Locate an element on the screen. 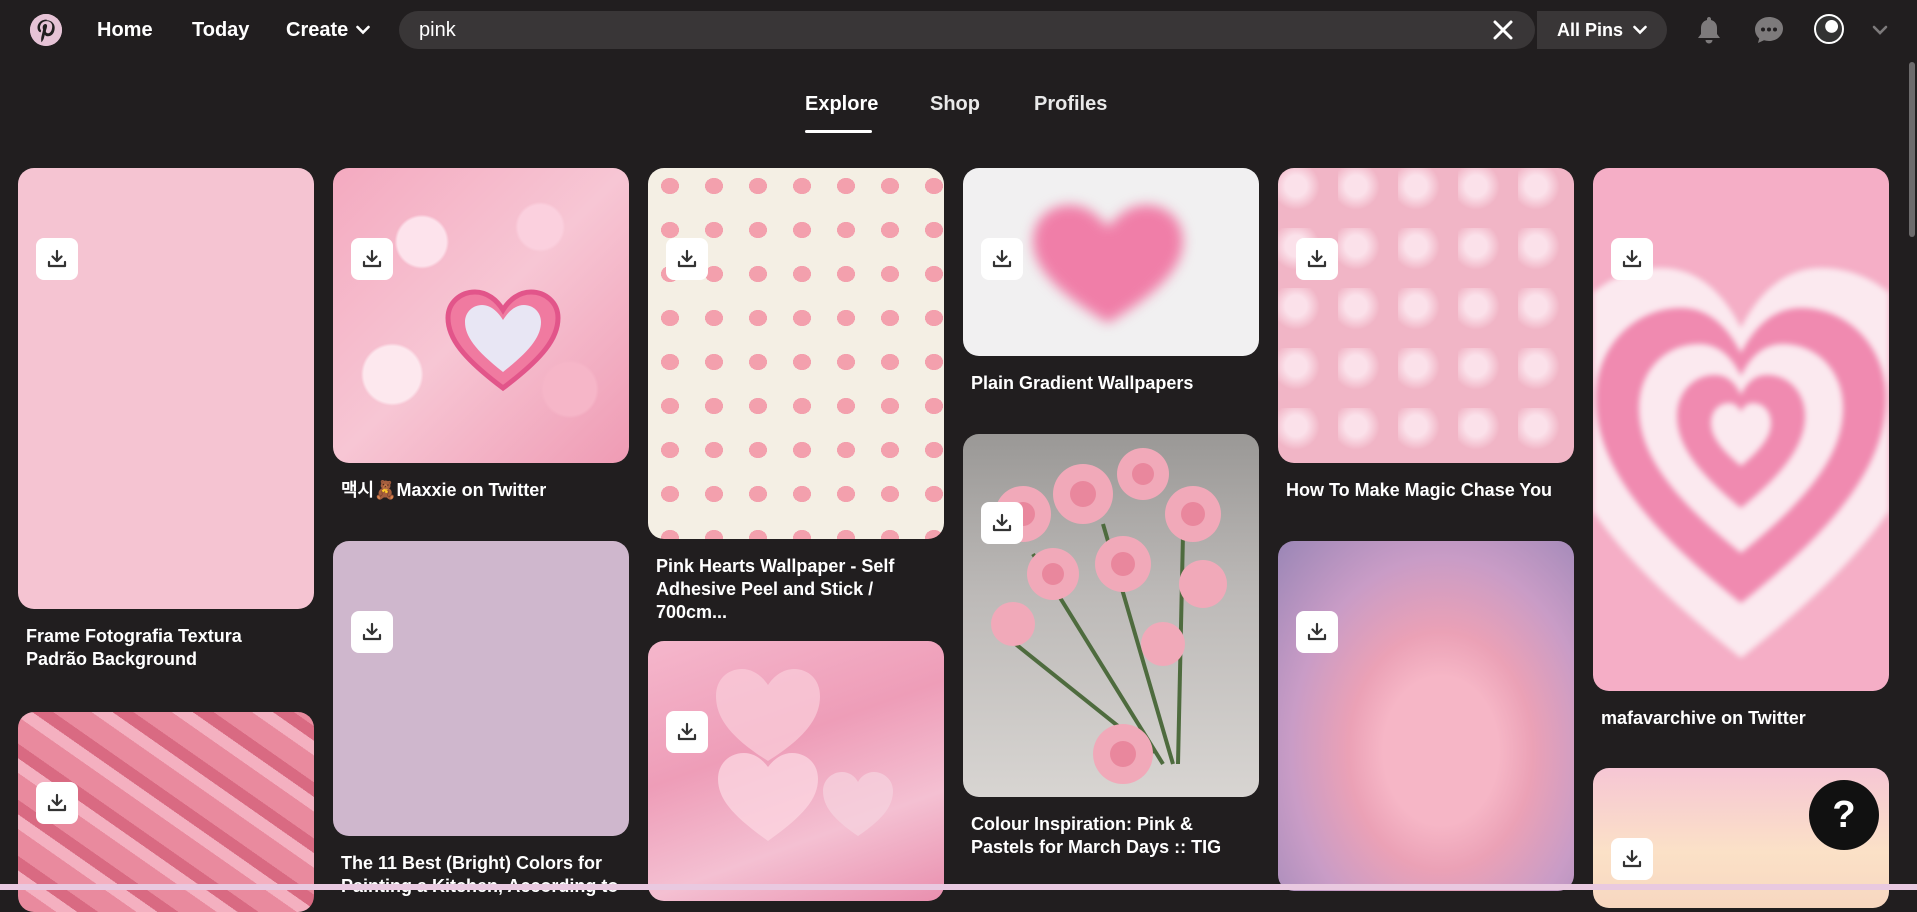 The height and width of the screenshot is (912, 1917). account-chevron-down-icon is located at coordinates (1880, 30).